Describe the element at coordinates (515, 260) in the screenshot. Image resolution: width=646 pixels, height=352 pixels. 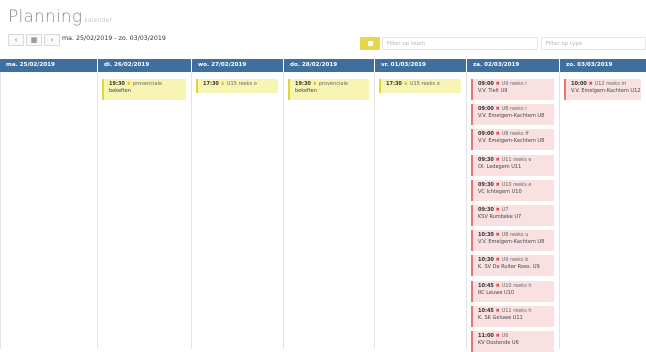
I see `event-level: U9 reeks b` at that location.